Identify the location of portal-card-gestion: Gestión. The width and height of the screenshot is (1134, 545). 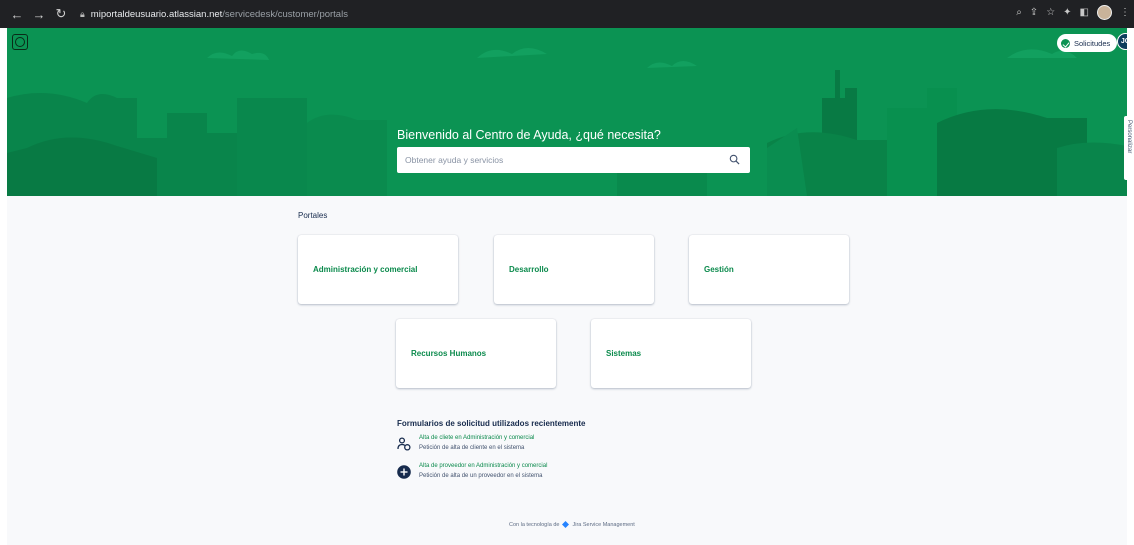
(769, 269).